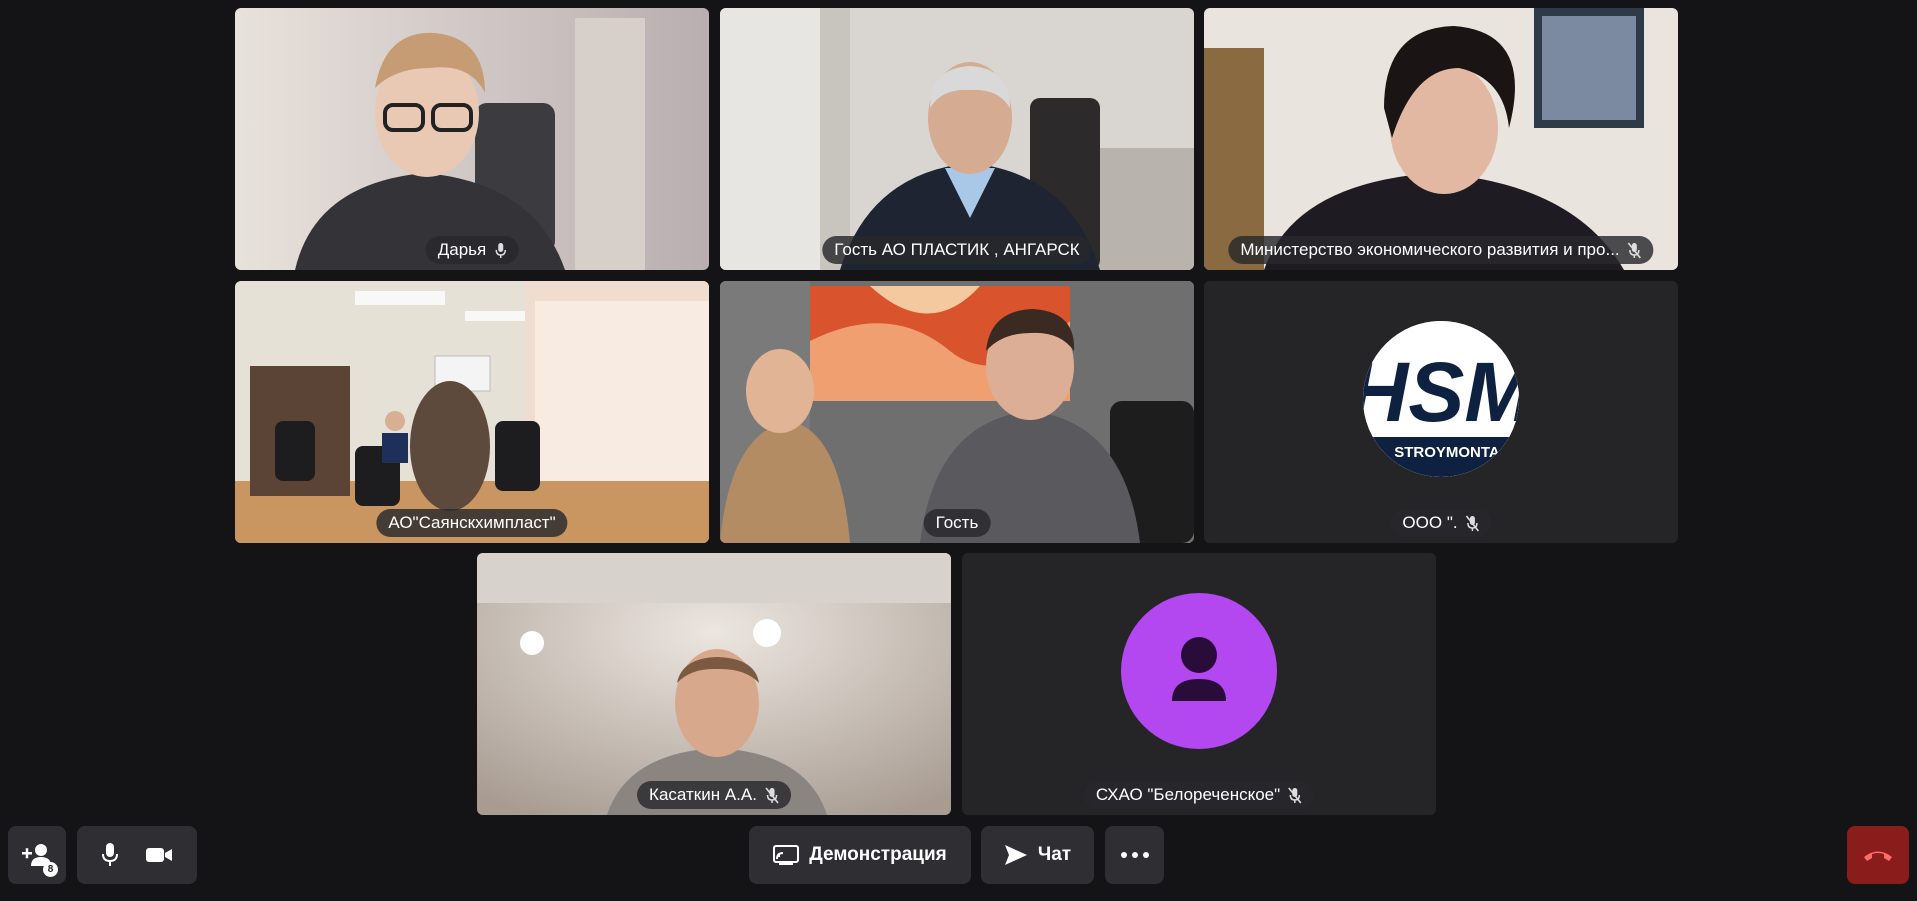 This screenshot has width=1917, height=901. I want to click on participant-tile-guest-speaking: Гость, so click(957, 412).